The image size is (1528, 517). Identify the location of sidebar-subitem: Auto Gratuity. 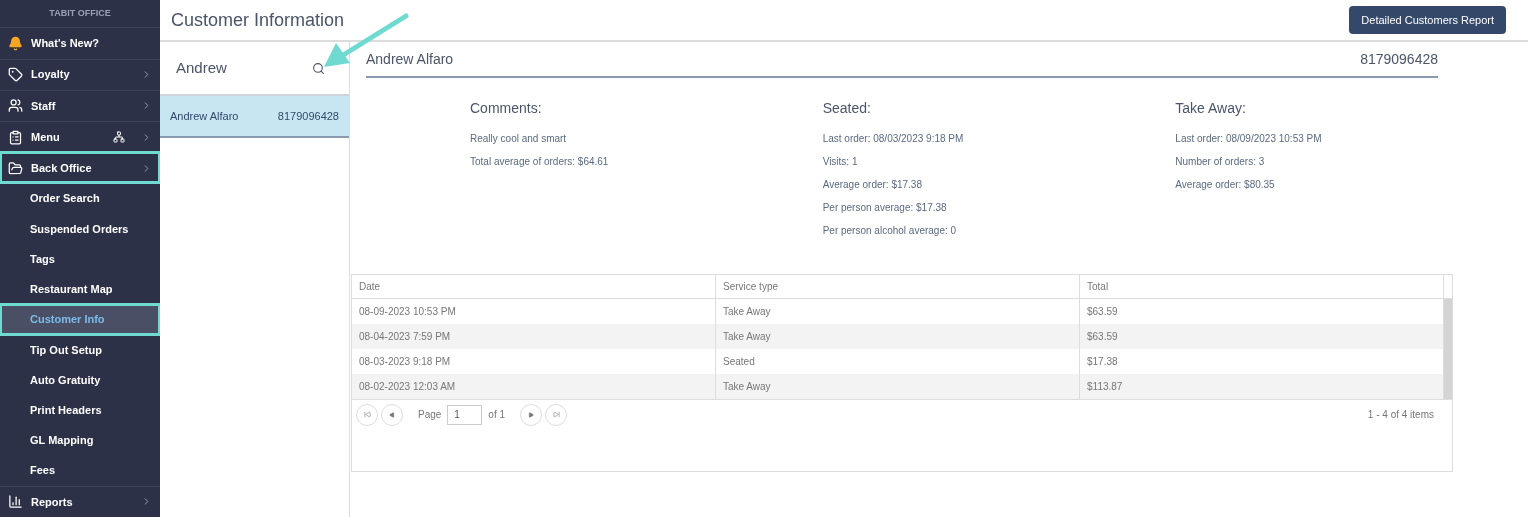
(80, 380).